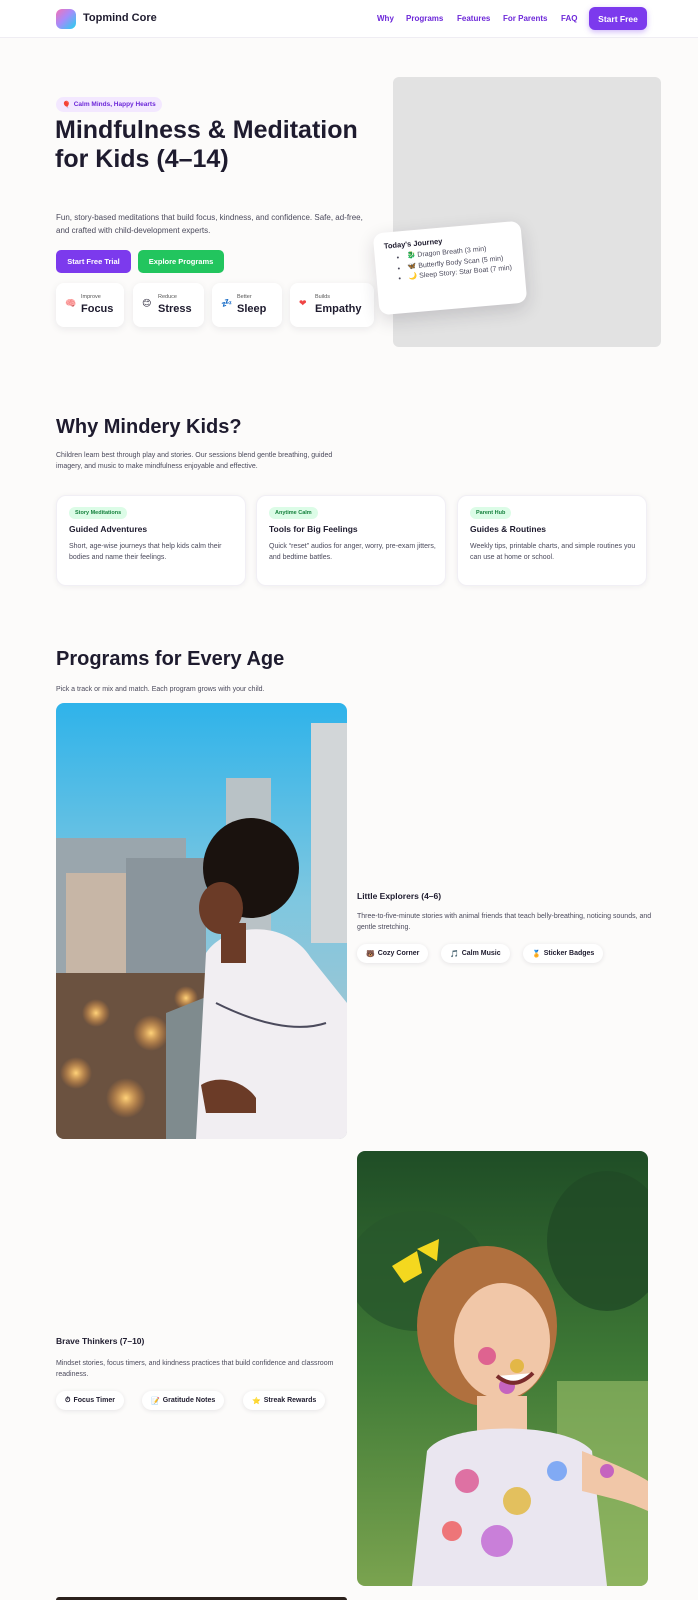  I want to click on programs-section-title: Programs for Every Age, so click(170, 659).